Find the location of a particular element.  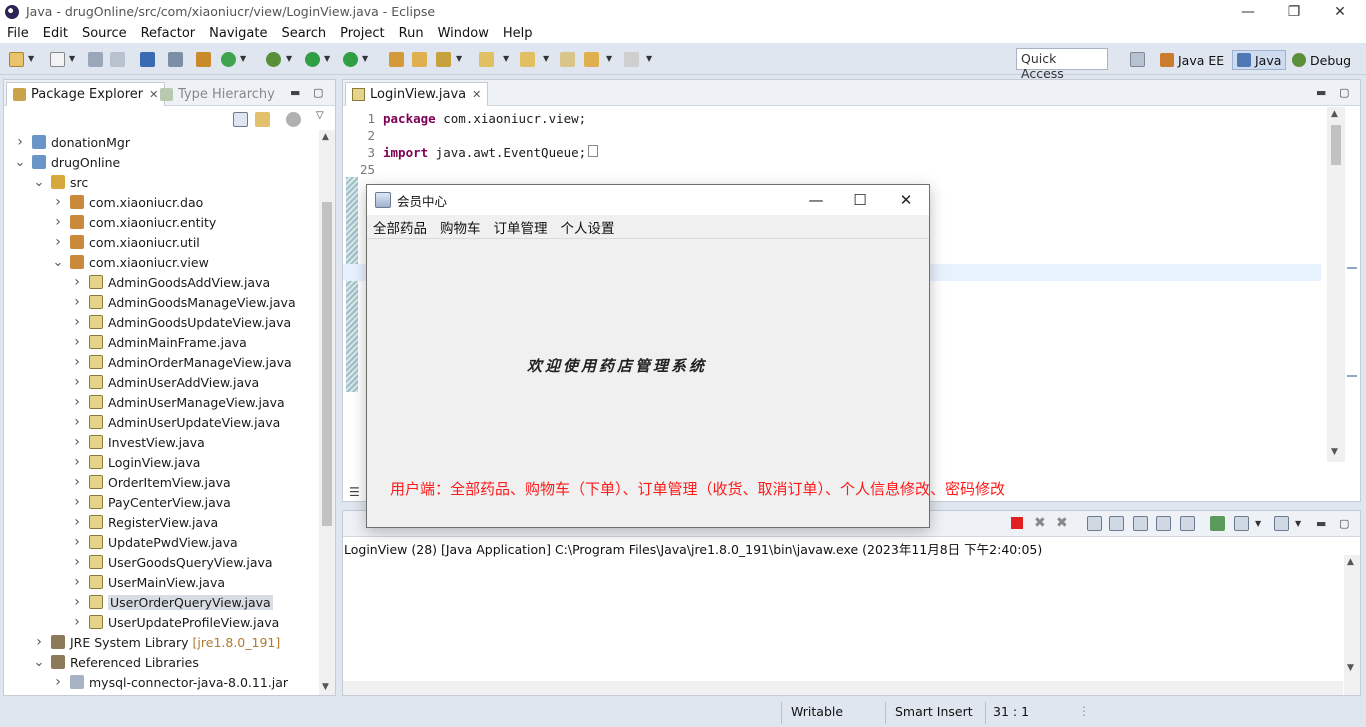

clear-console-icon is located at coordinates (1094, 523).